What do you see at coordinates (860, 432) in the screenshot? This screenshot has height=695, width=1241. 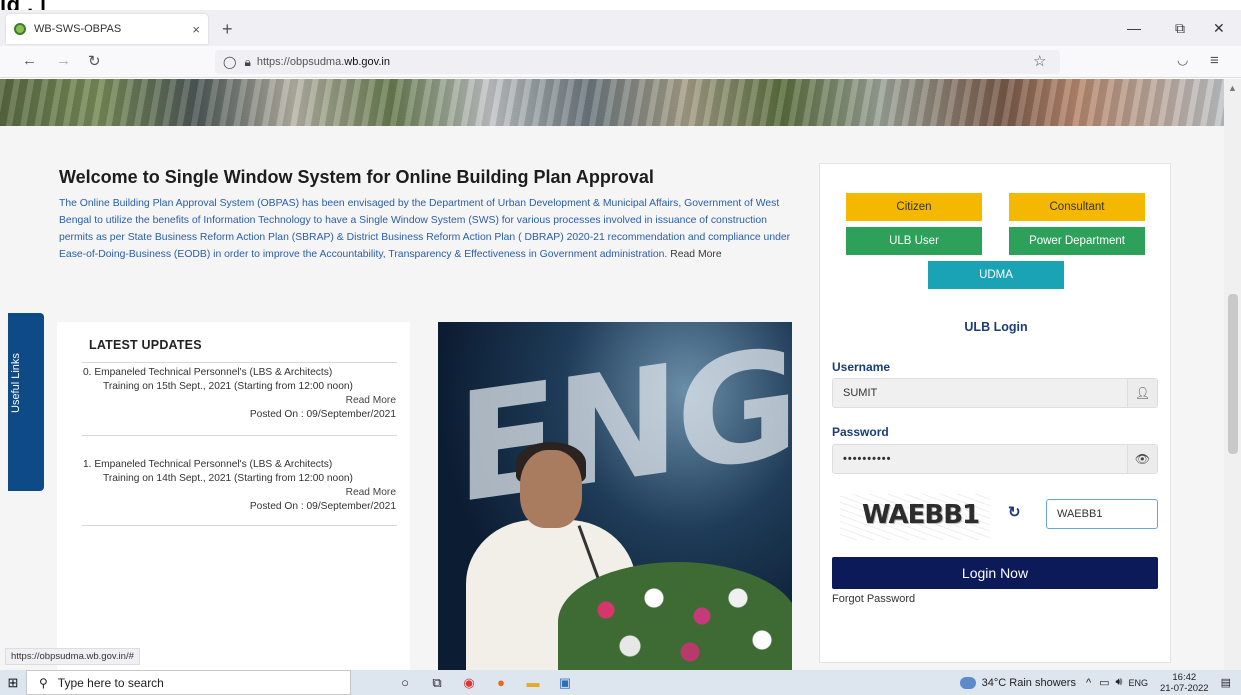 I see `password-label: Password` at bounding box center [860, 432].